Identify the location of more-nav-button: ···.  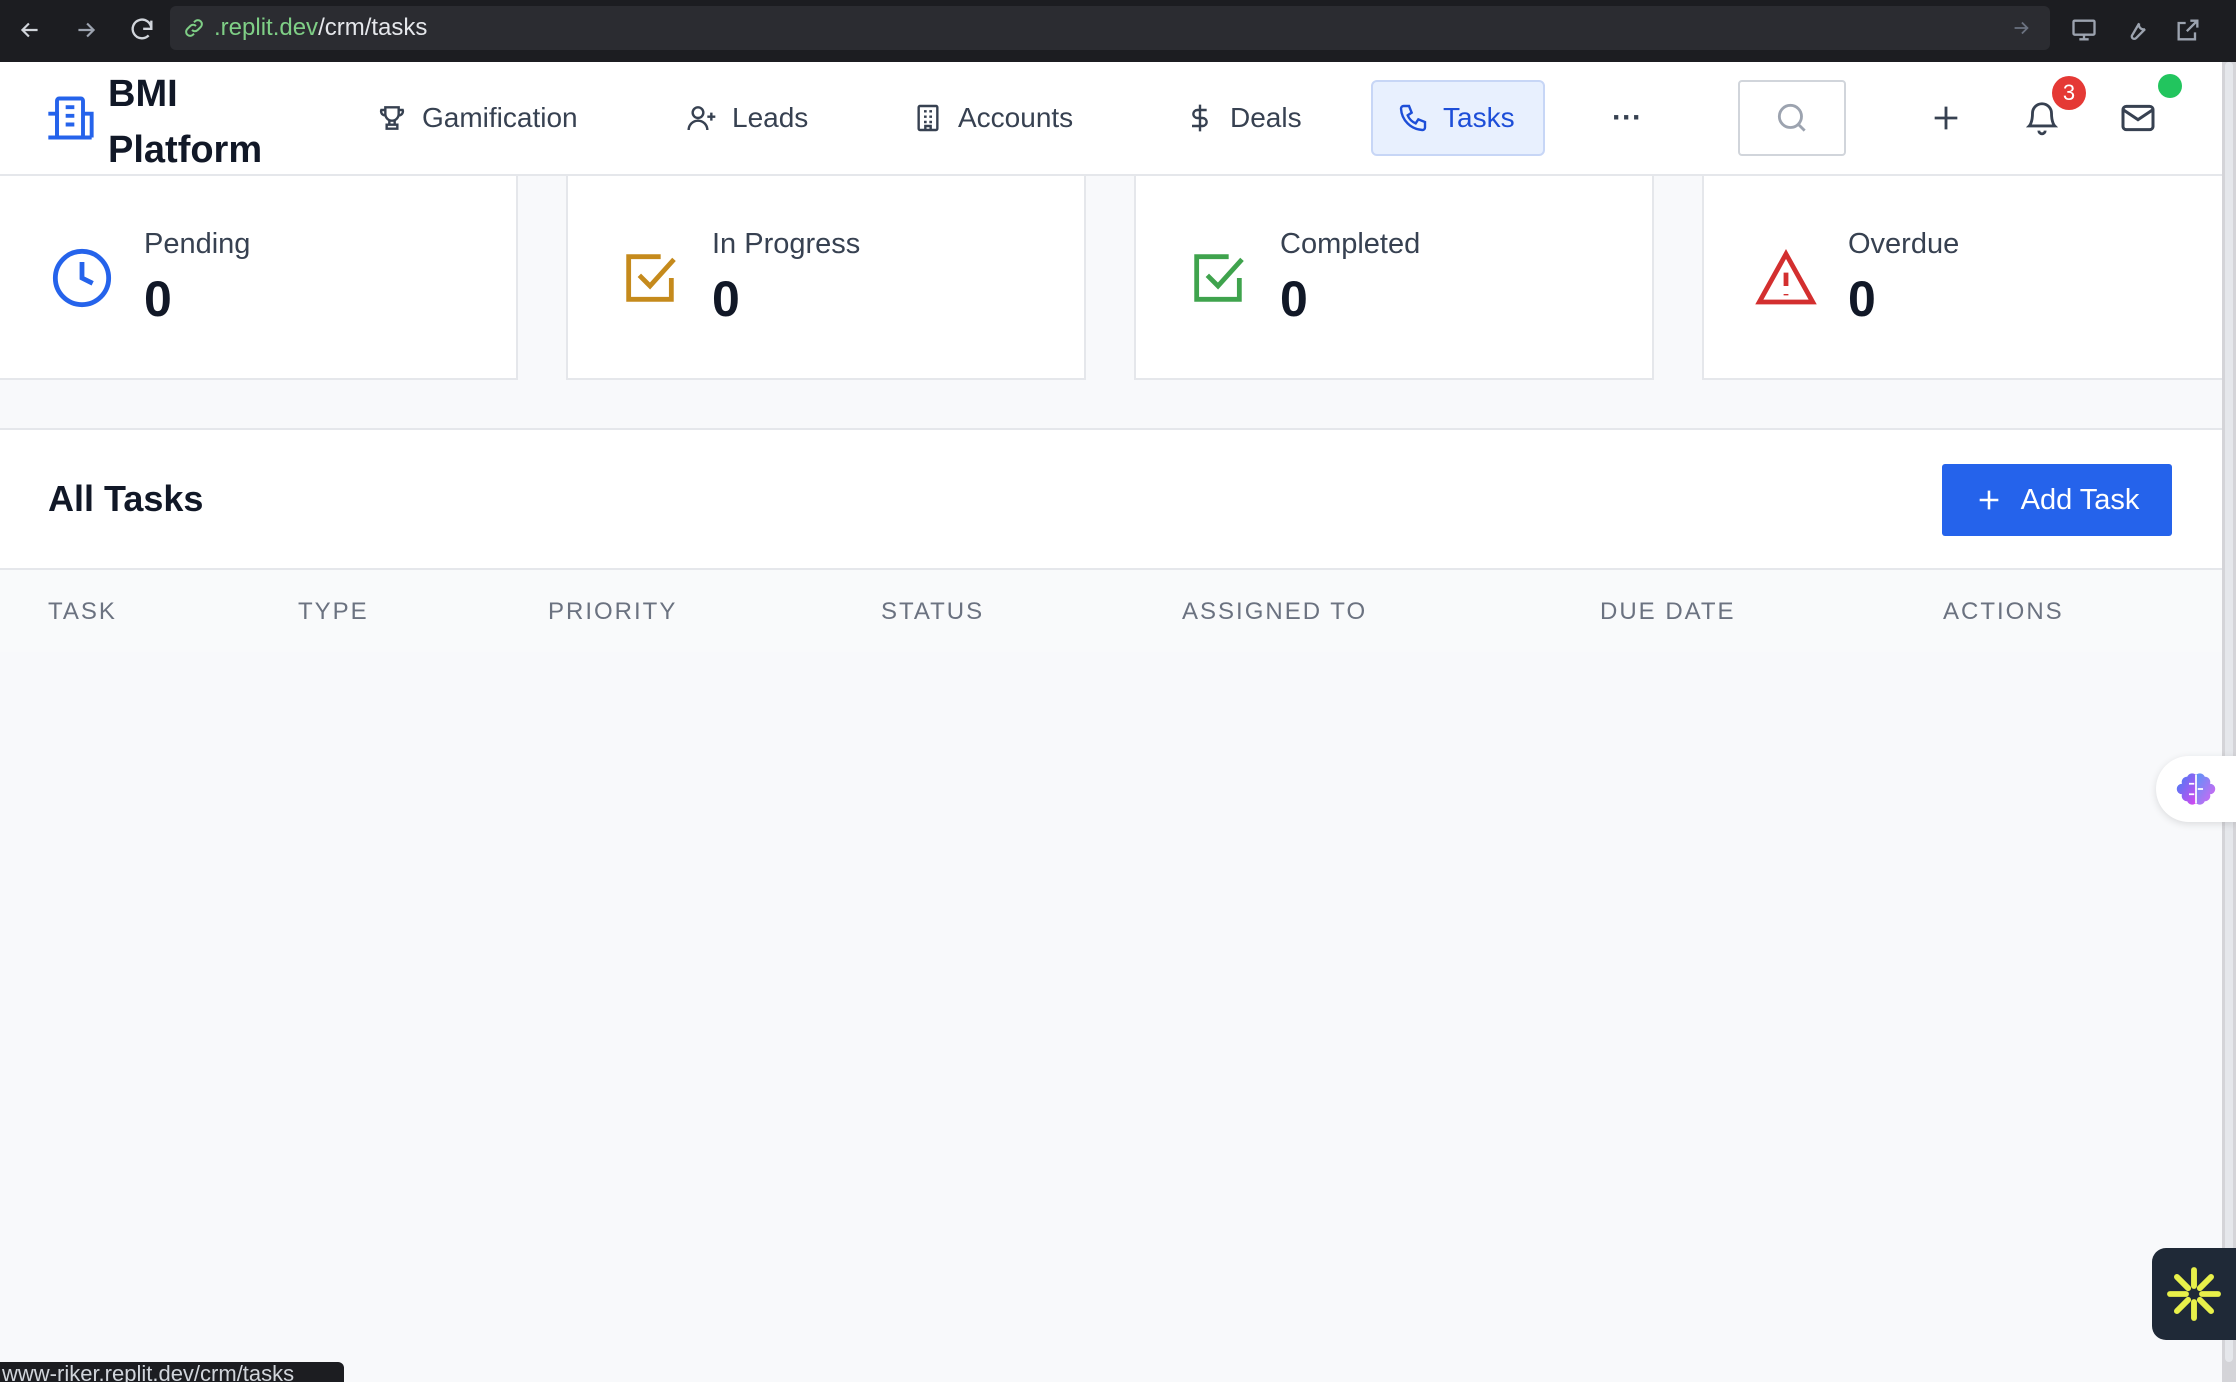
(1627, 118).